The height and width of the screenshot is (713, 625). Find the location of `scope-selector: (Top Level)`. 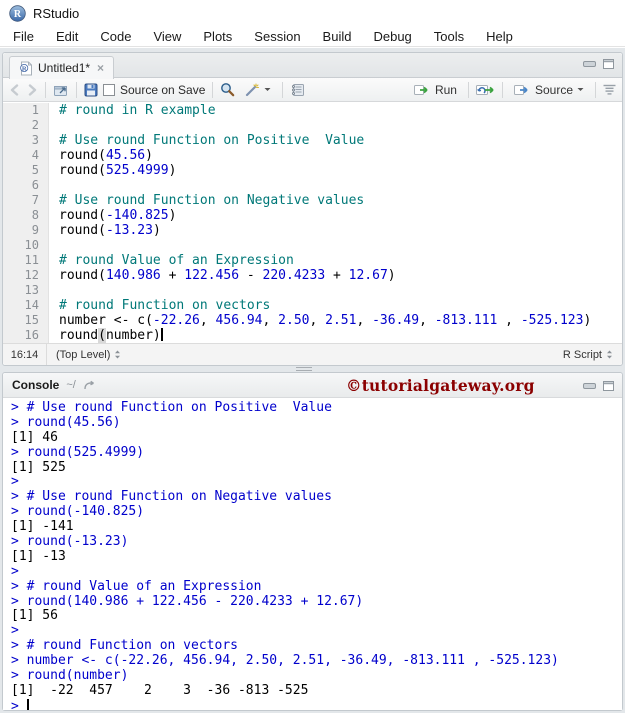

scope-selector: (Top Level) is located at coordinates (84, 355).